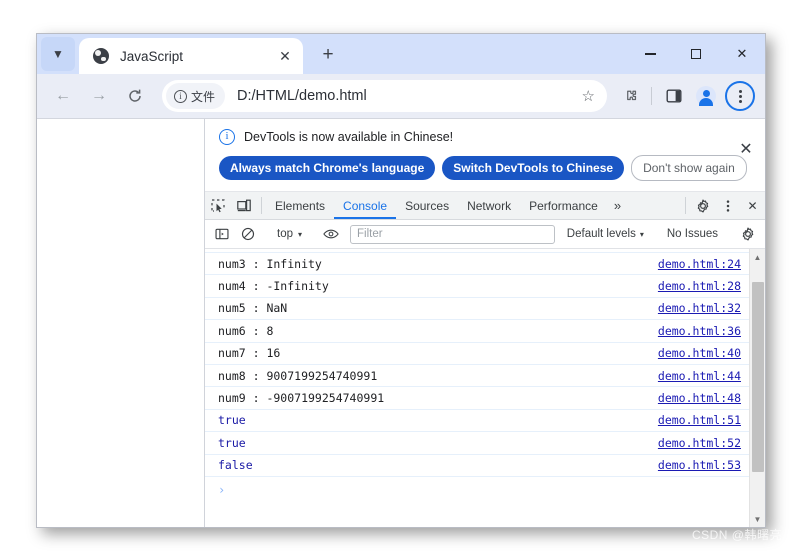 This screenshot has width=794, height=551. What do you see at coordinates (63, 96) in the screenshot?
I see `back-button: ←` at bounding box center [63, 96].